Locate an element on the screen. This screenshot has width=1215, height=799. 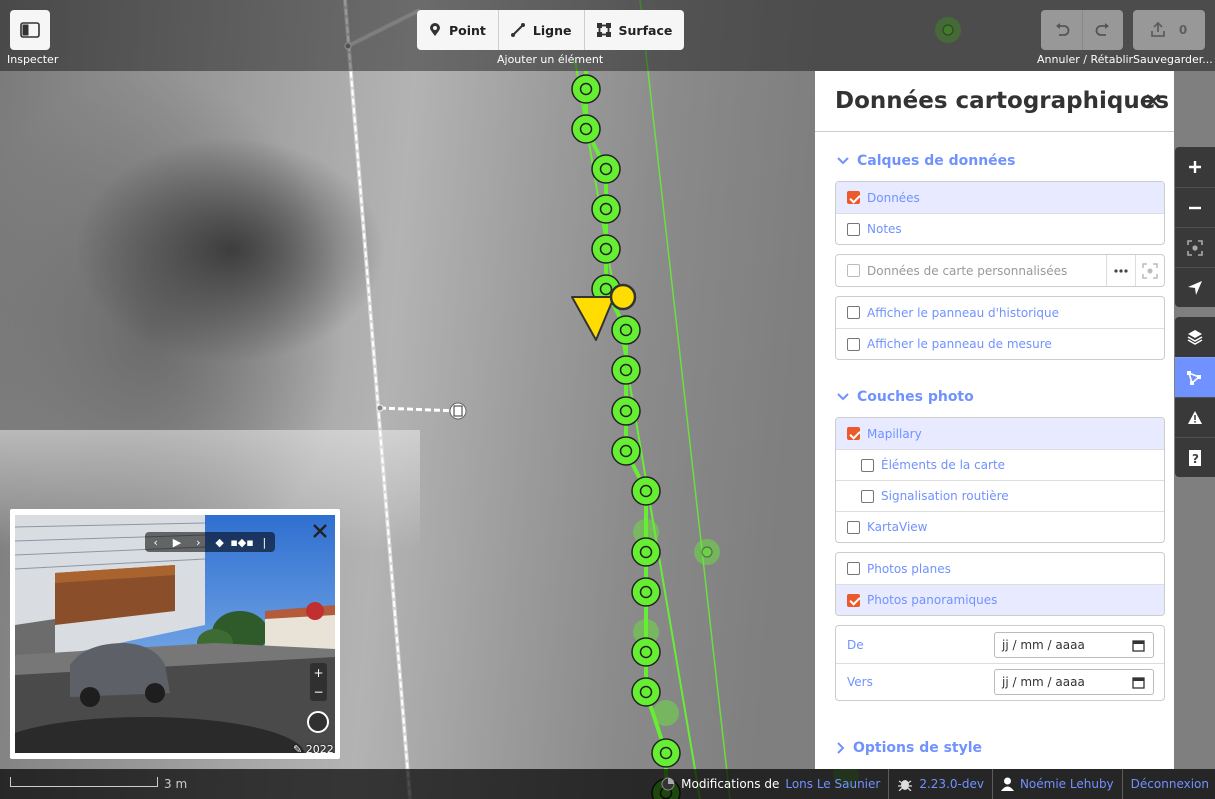
layer-mapillary-map-features: Éléments de la carte is located at coordinates (1000, 464).